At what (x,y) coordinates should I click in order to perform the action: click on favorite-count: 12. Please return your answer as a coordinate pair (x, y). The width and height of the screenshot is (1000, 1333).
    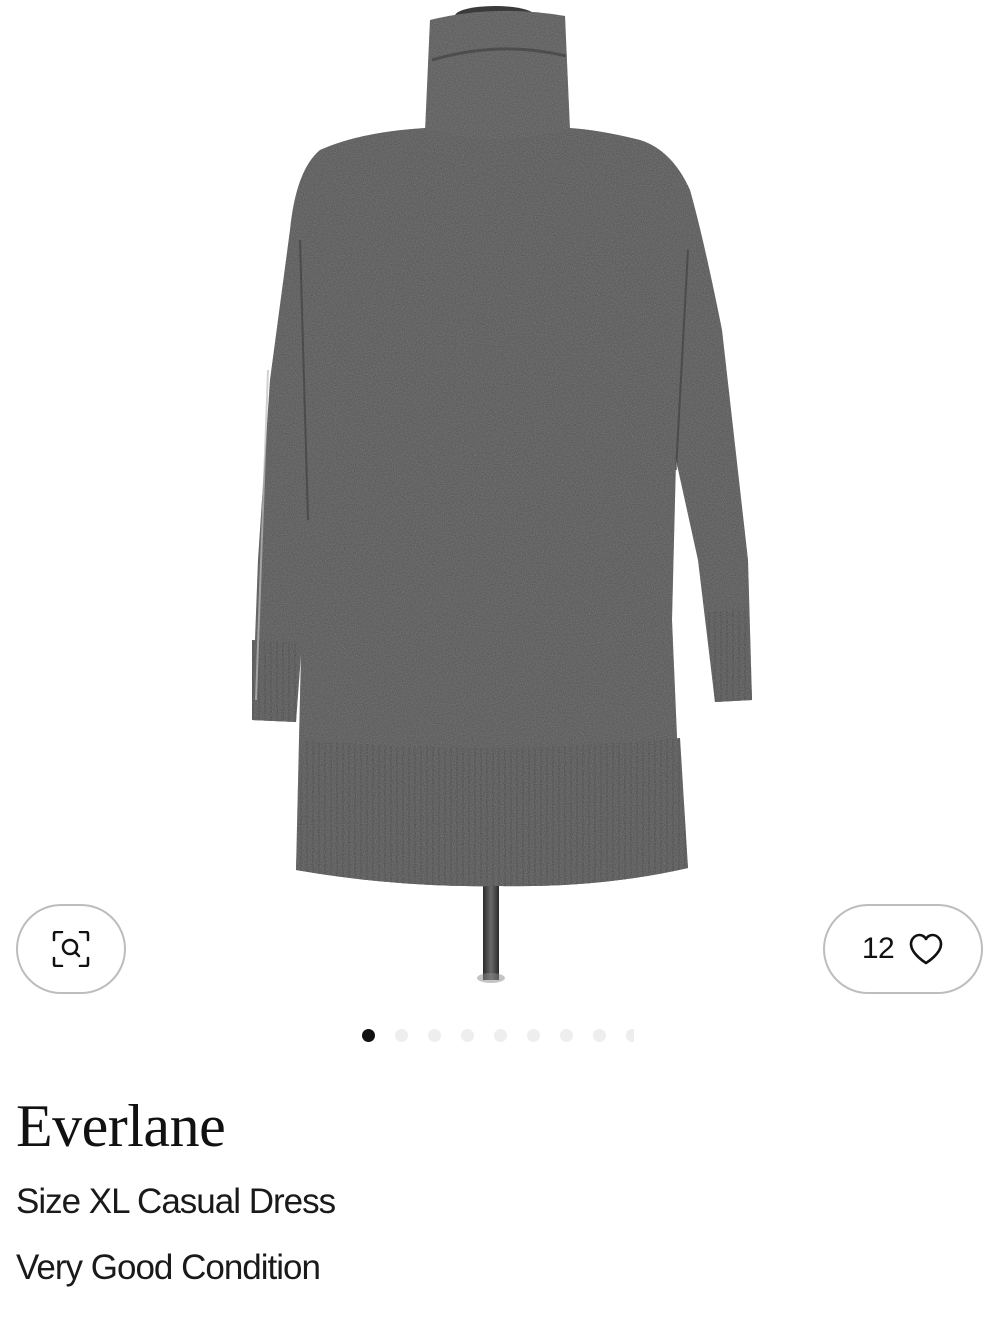
    Looking at the image, I should click on (878, 948).